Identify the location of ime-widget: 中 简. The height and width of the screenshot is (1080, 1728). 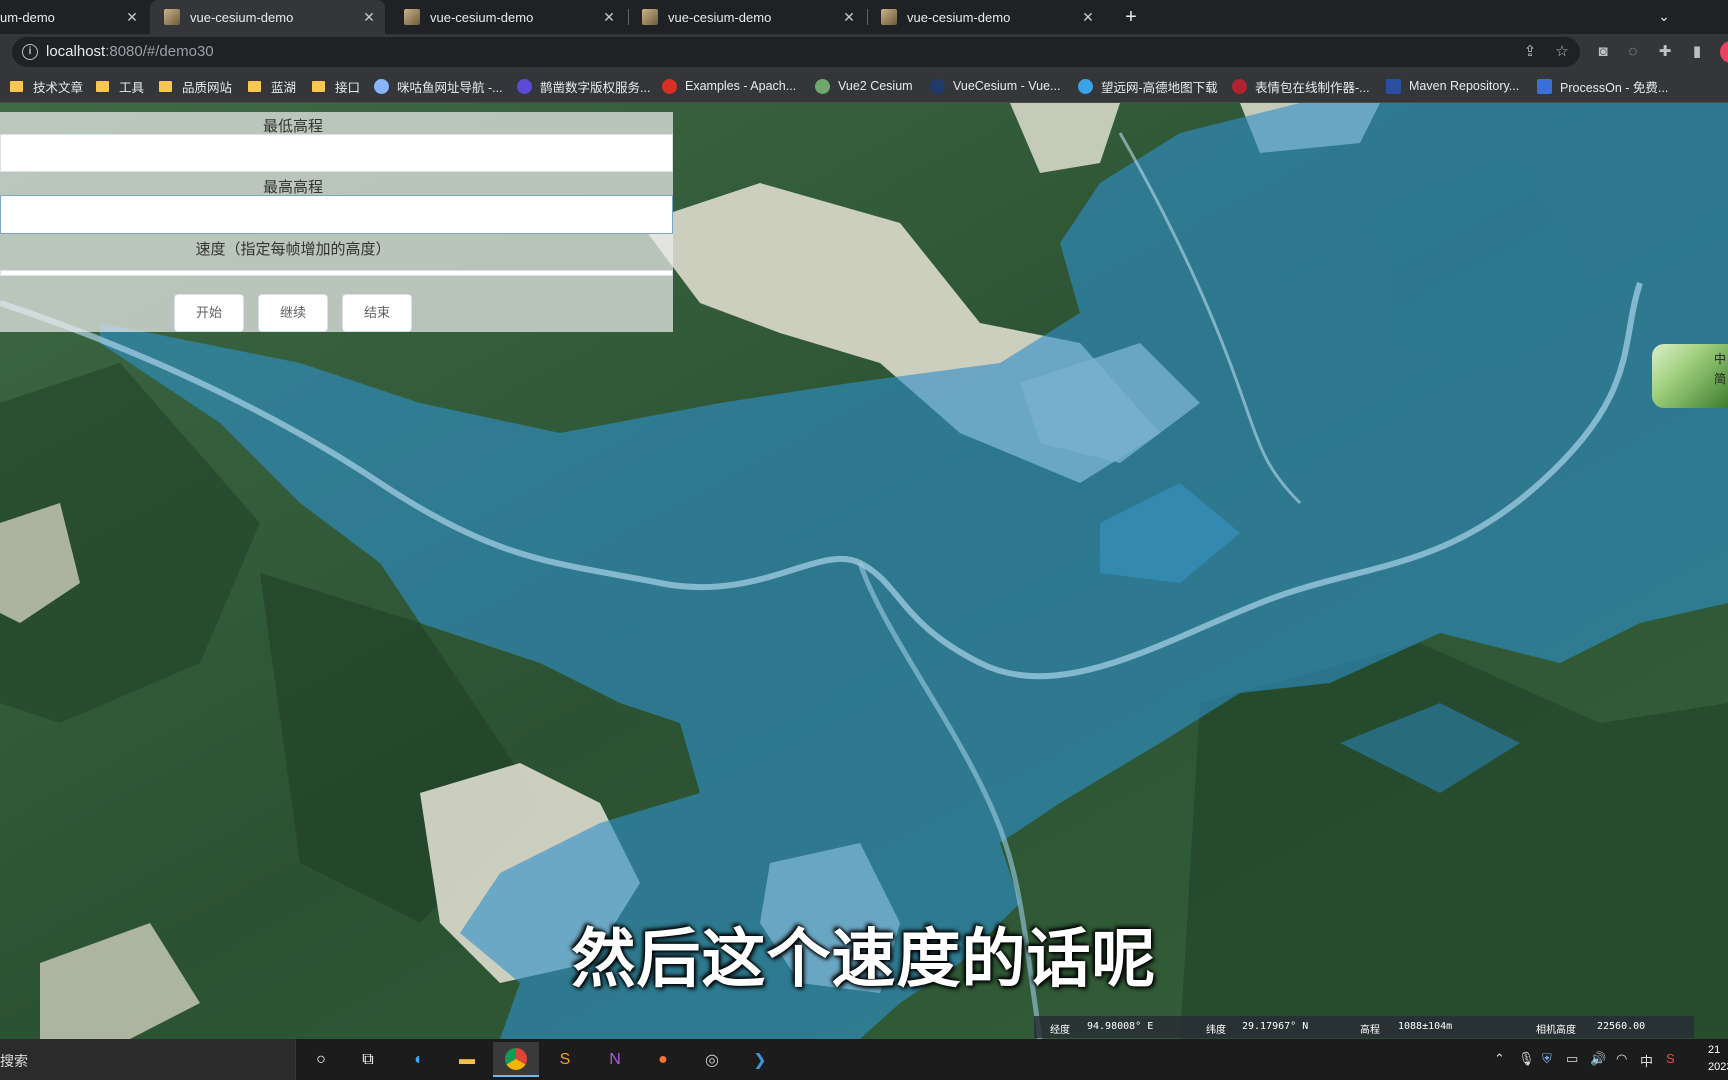
(1690, 376).